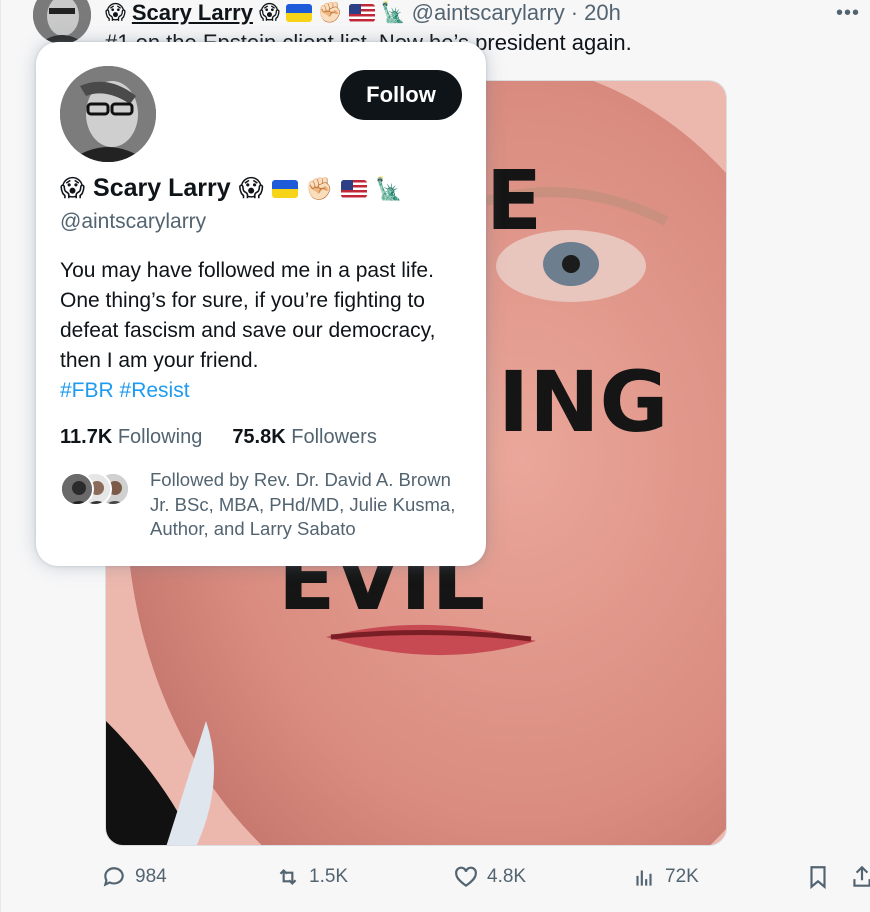 The width and height of the screenshot is (870, 912). Describe the element at coordinates (160, 437) in the screenshot. I see `following-label: Following` at that location.